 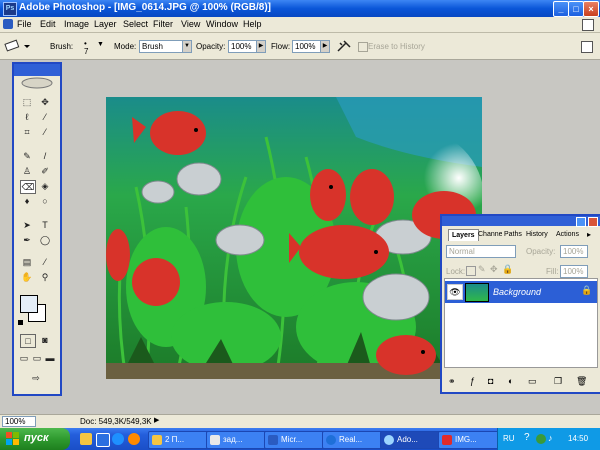 What do you see at coordinates (472, 381) in the screenshot?
I see `layer-style-icon: ƒ` at bounding box center [472, 381].